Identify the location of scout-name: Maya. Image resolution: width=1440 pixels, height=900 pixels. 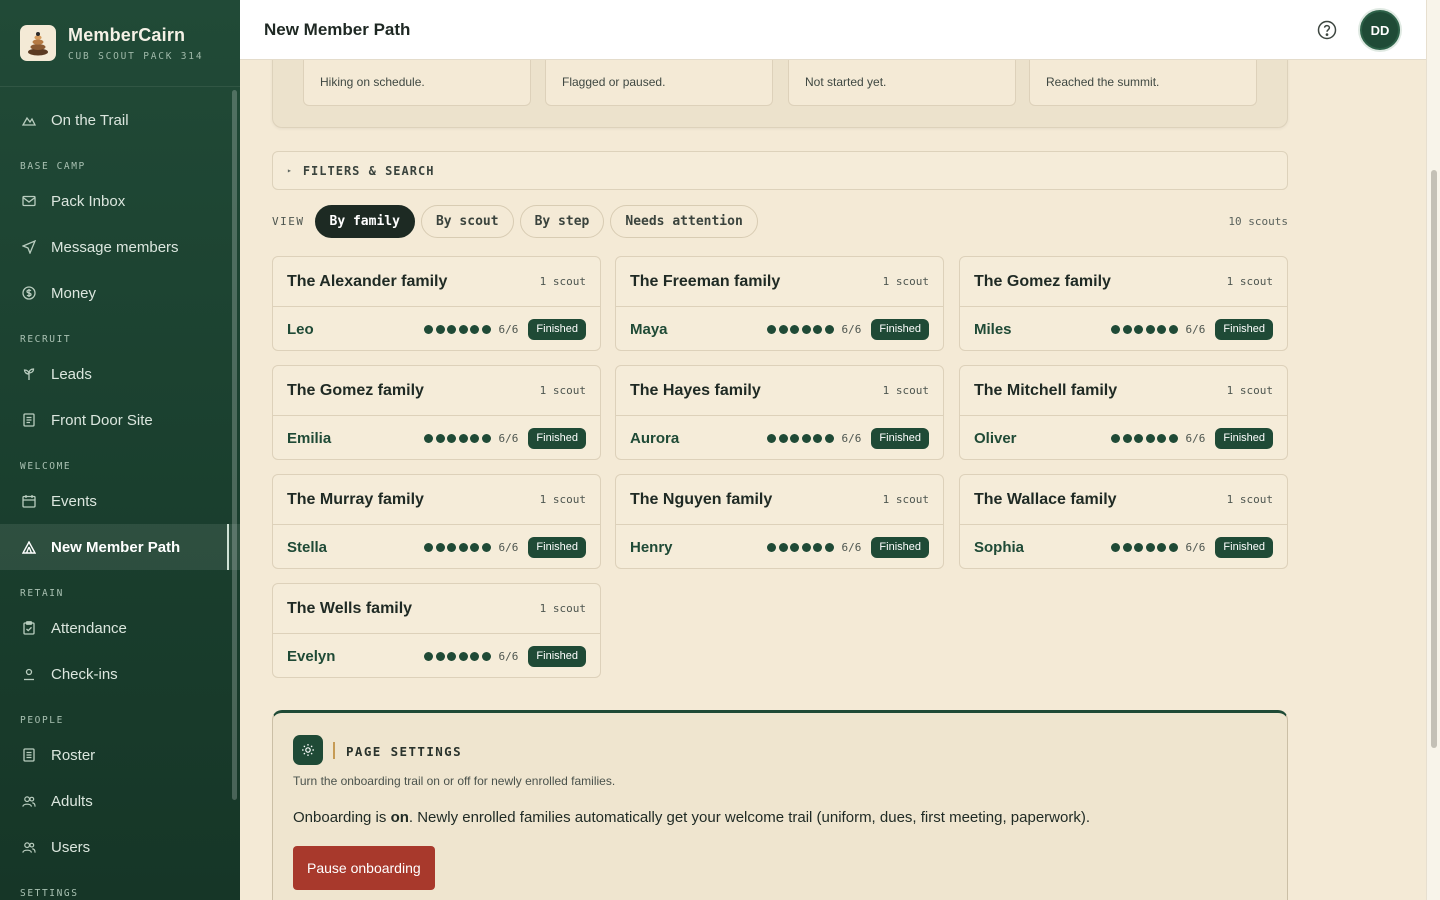
(649, 329).